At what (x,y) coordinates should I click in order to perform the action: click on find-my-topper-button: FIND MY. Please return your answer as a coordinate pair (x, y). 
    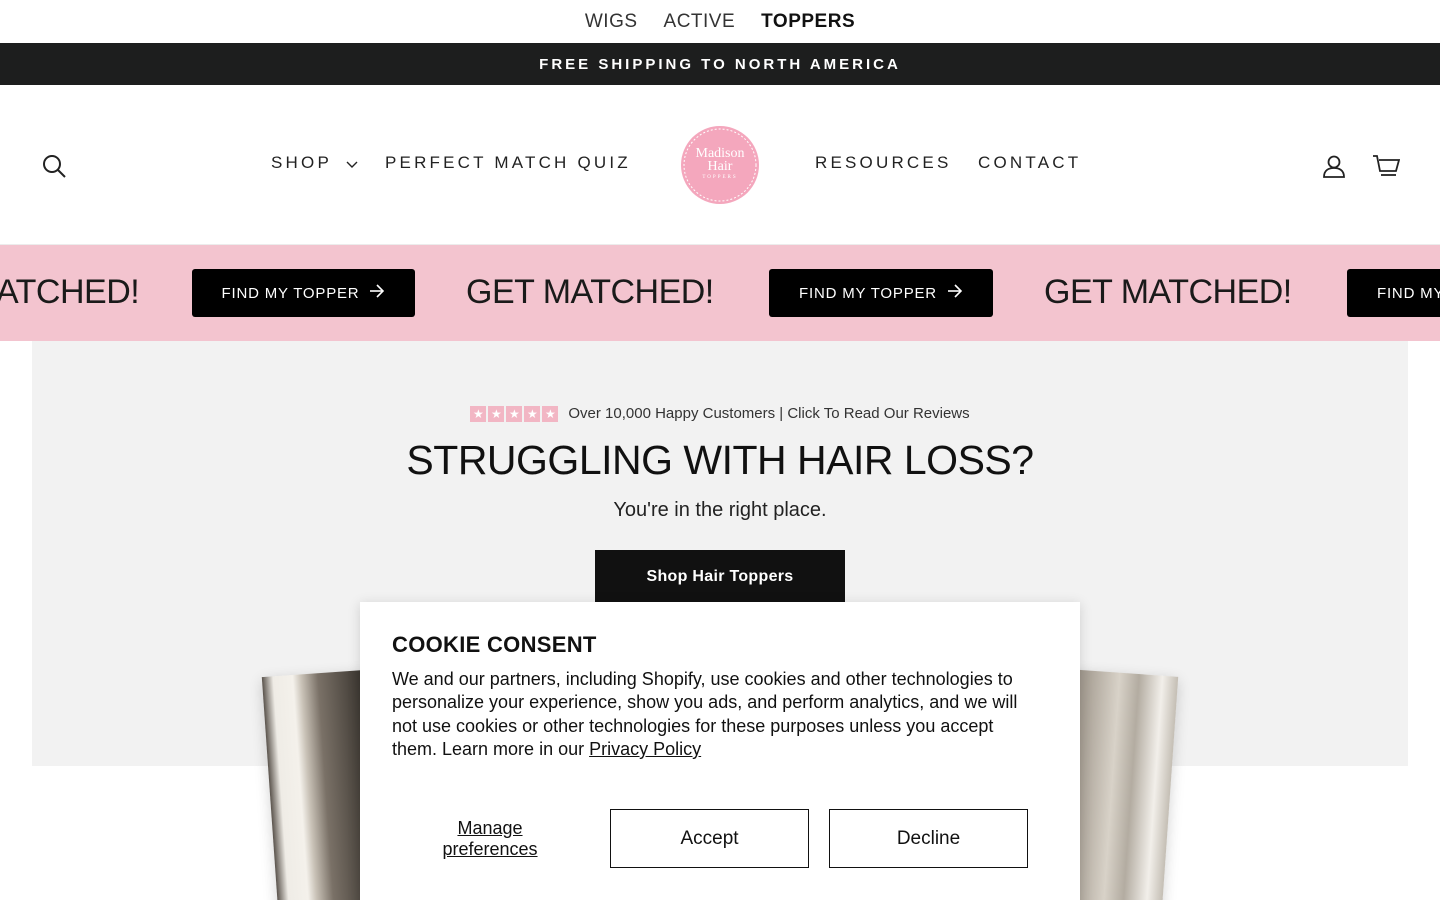
    Looking at the image, I should click on (1393, 293).